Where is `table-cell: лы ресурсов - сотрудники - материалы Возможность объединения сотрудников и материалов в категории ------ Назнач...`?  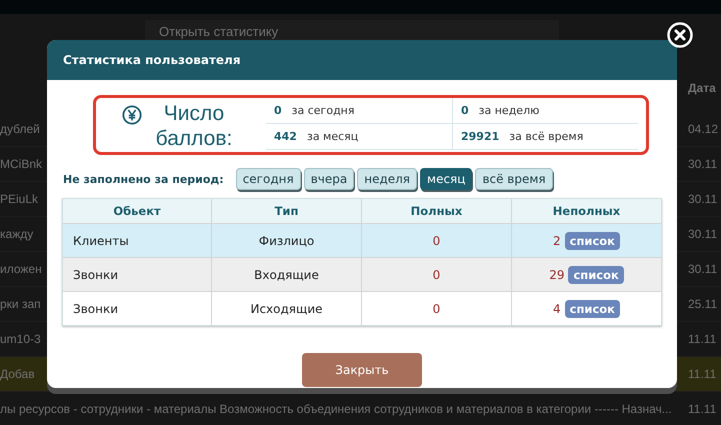 table-cell: лы ресурсов - сотрудники - материалы Возможность объединения сотрудников и материалов в категории ------ Назнач... is located at coordinates (336, 409).